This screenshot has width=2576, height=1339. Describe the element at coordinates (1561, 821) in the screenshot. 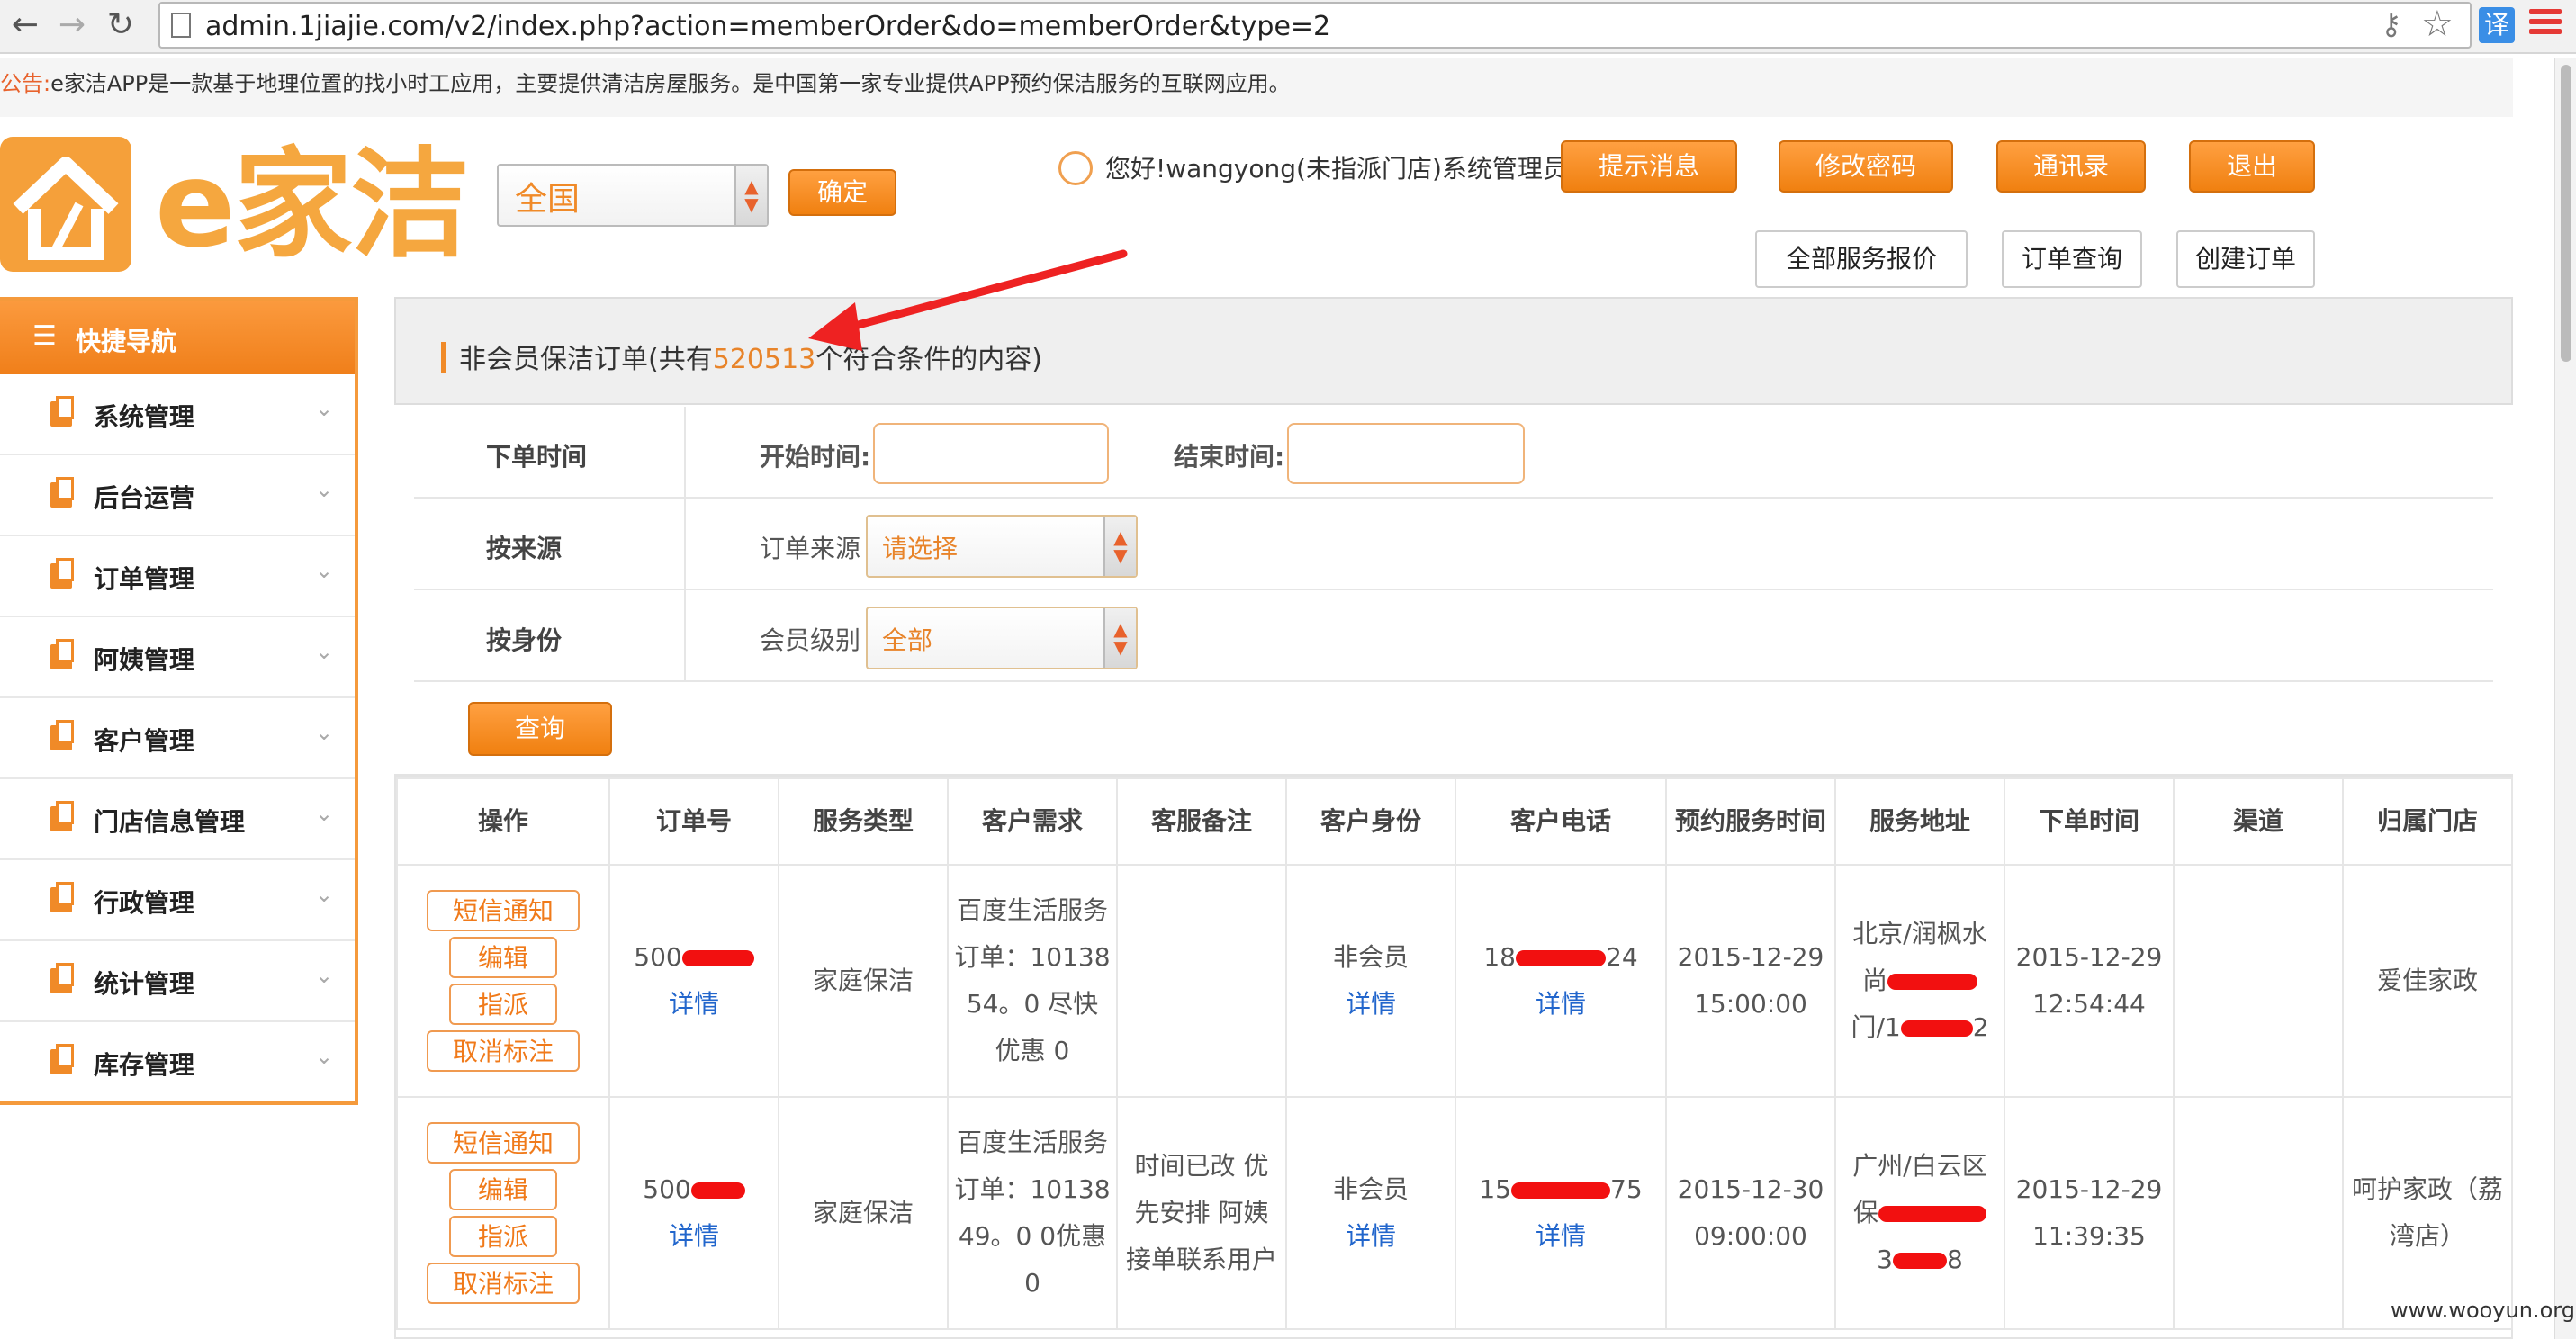

I see `column-header: 客户电话` at that location.